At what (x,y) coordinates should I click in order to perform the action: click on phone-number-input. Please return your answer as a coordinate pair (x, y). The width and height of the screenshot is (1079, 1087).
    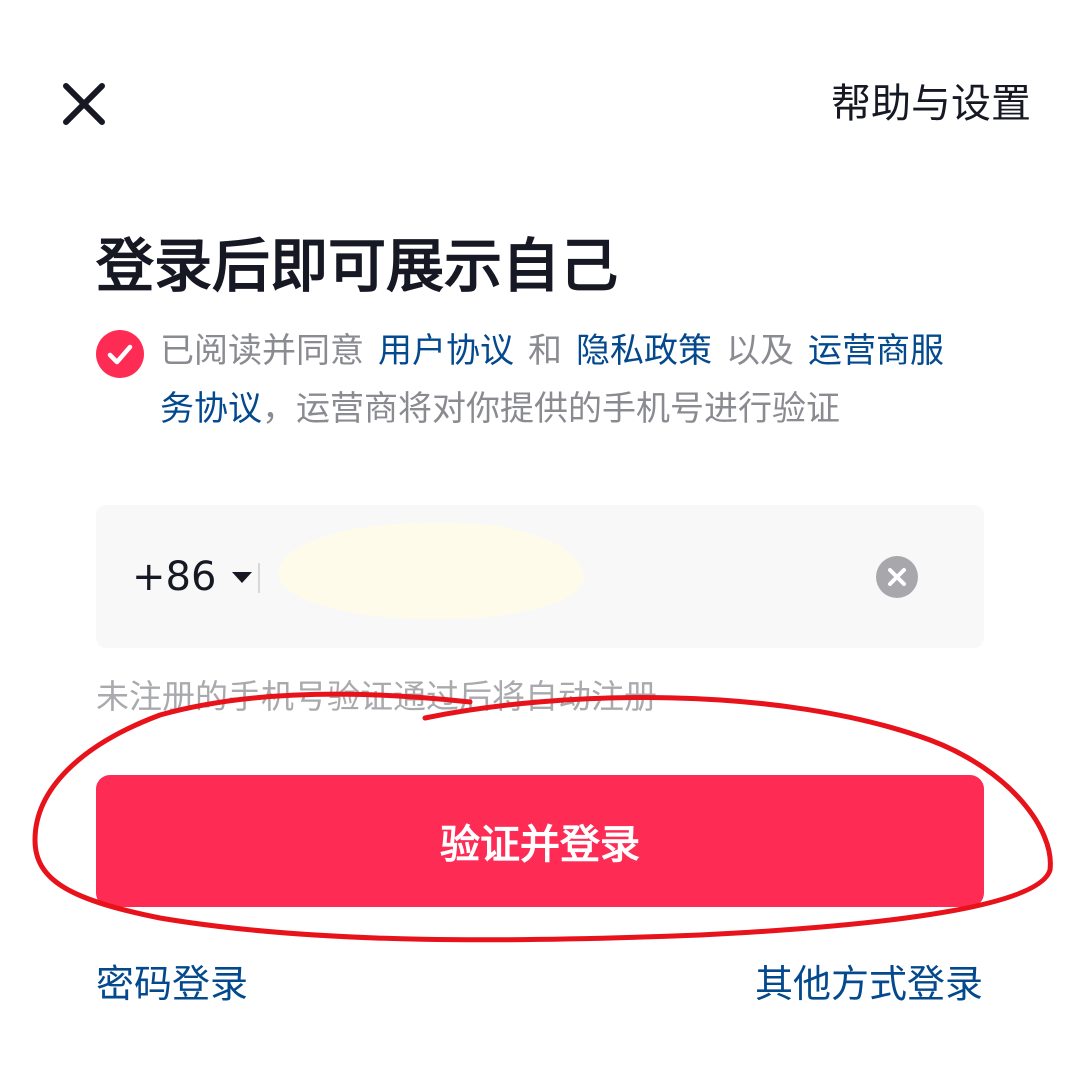
    Looking at the image, I should click on (558, 578).